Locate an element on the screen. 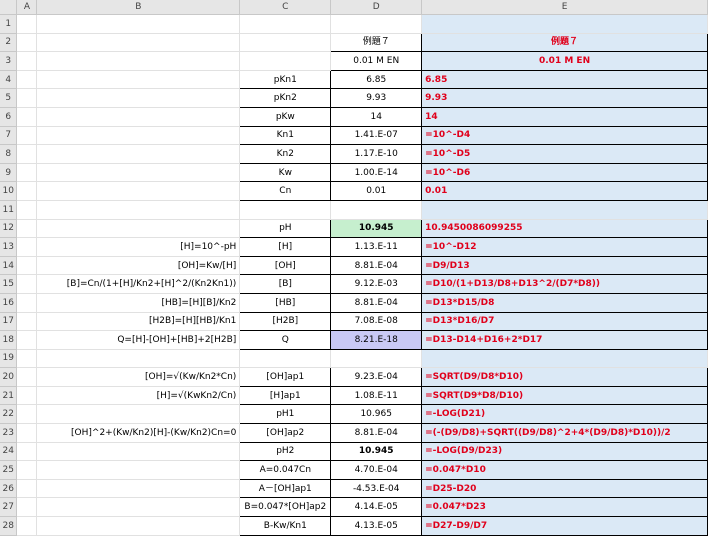  row-header: 9 is located at coordinates (9, 173).